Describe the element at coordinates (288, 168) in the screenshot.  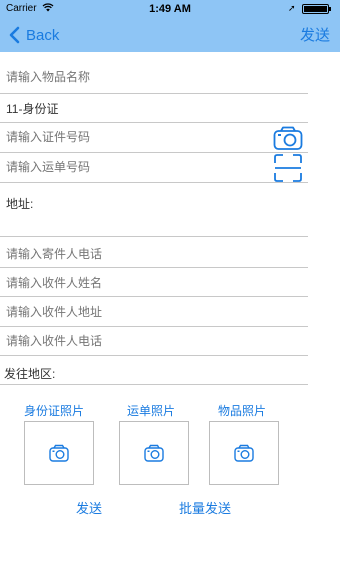
I see `scan-icon` at that location.